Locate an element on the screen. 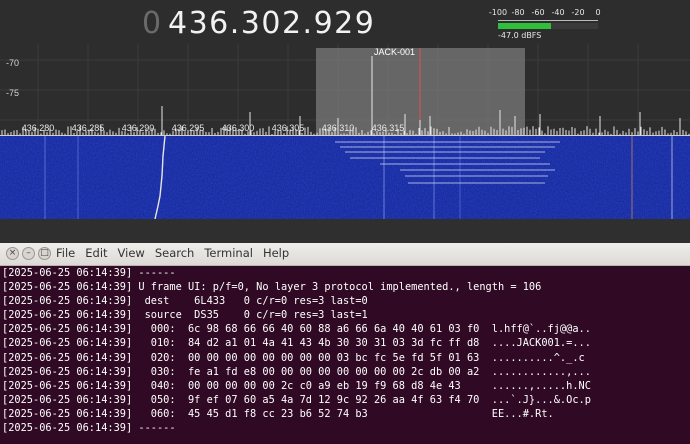  menu-terminal: Terminal is located at coordinates (228, 253).